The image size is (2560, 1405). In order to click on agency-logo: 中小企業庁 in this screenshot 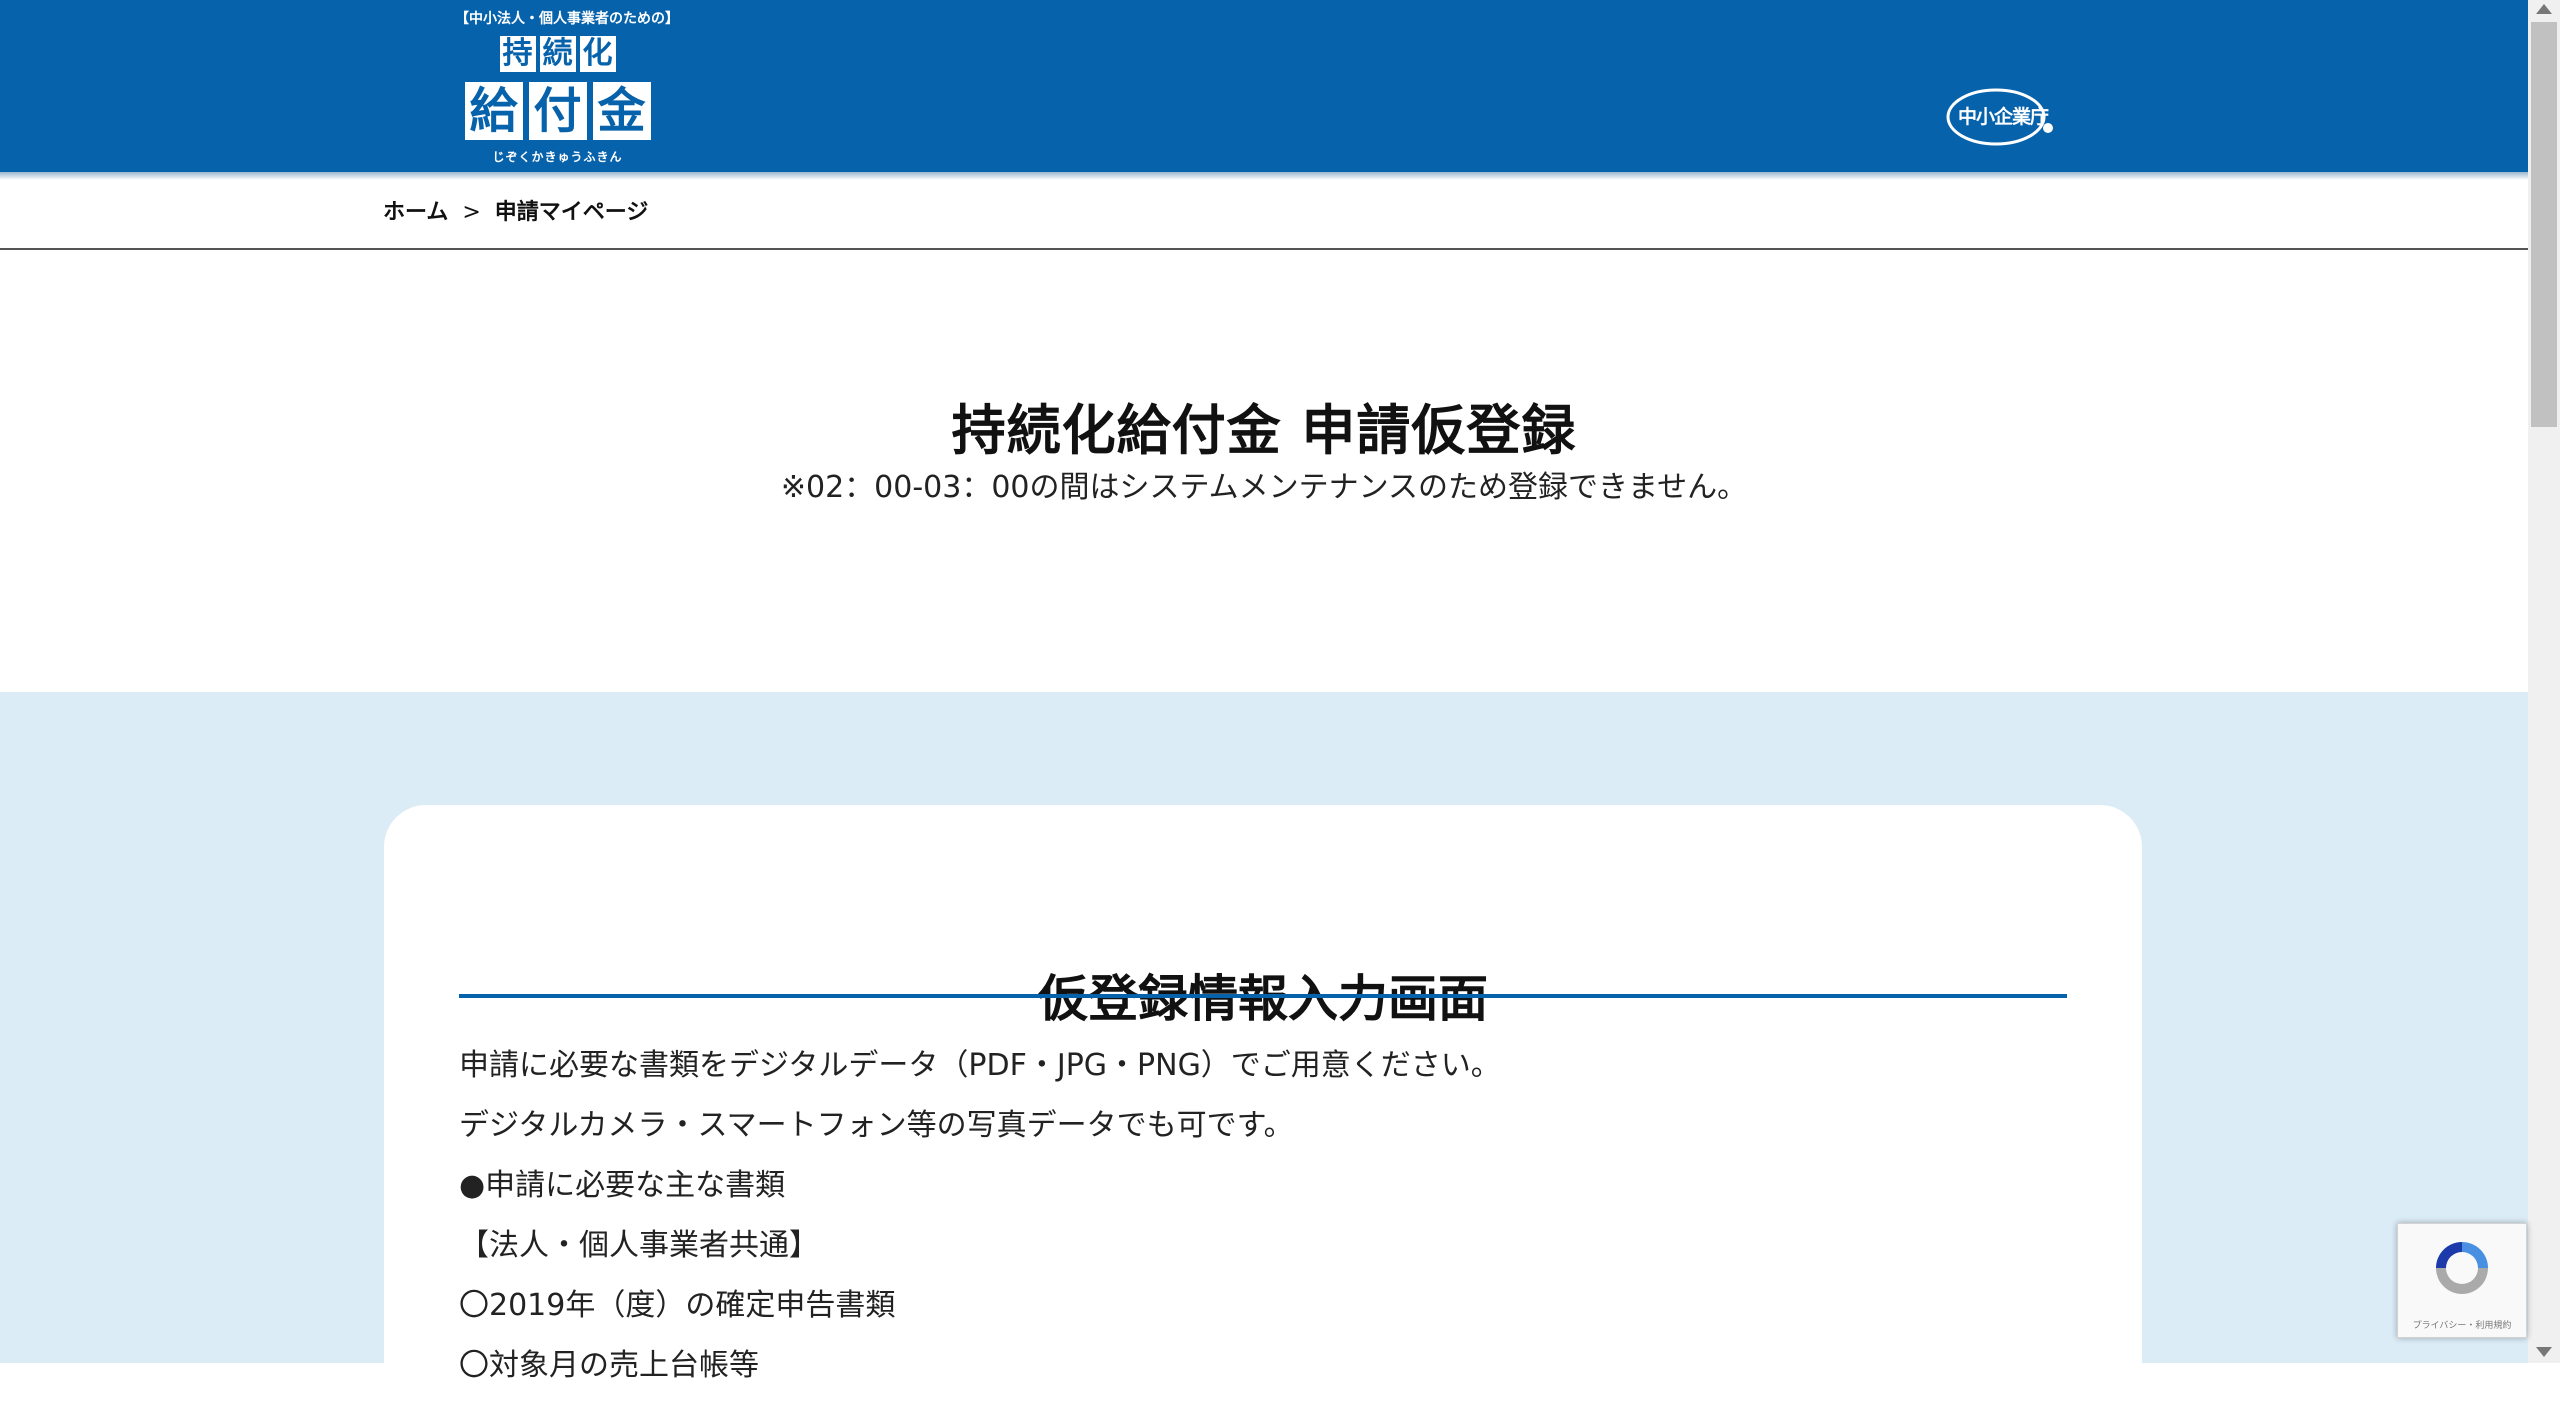, I will do `click(1999, 117)`.